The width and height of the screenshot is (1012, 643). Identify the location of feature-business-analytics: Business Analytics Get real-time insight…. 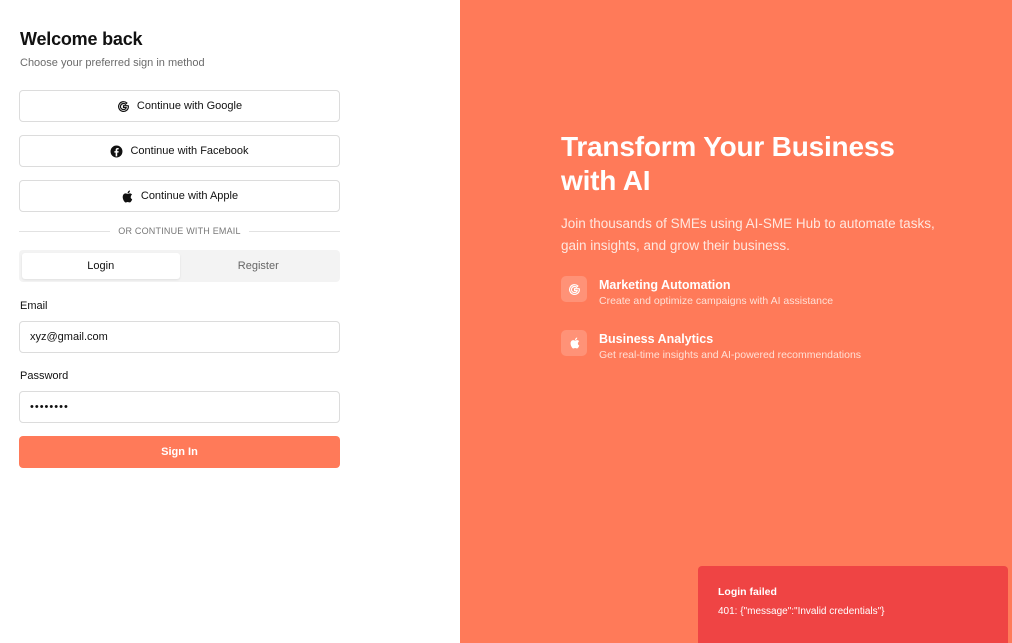
(711, 346).